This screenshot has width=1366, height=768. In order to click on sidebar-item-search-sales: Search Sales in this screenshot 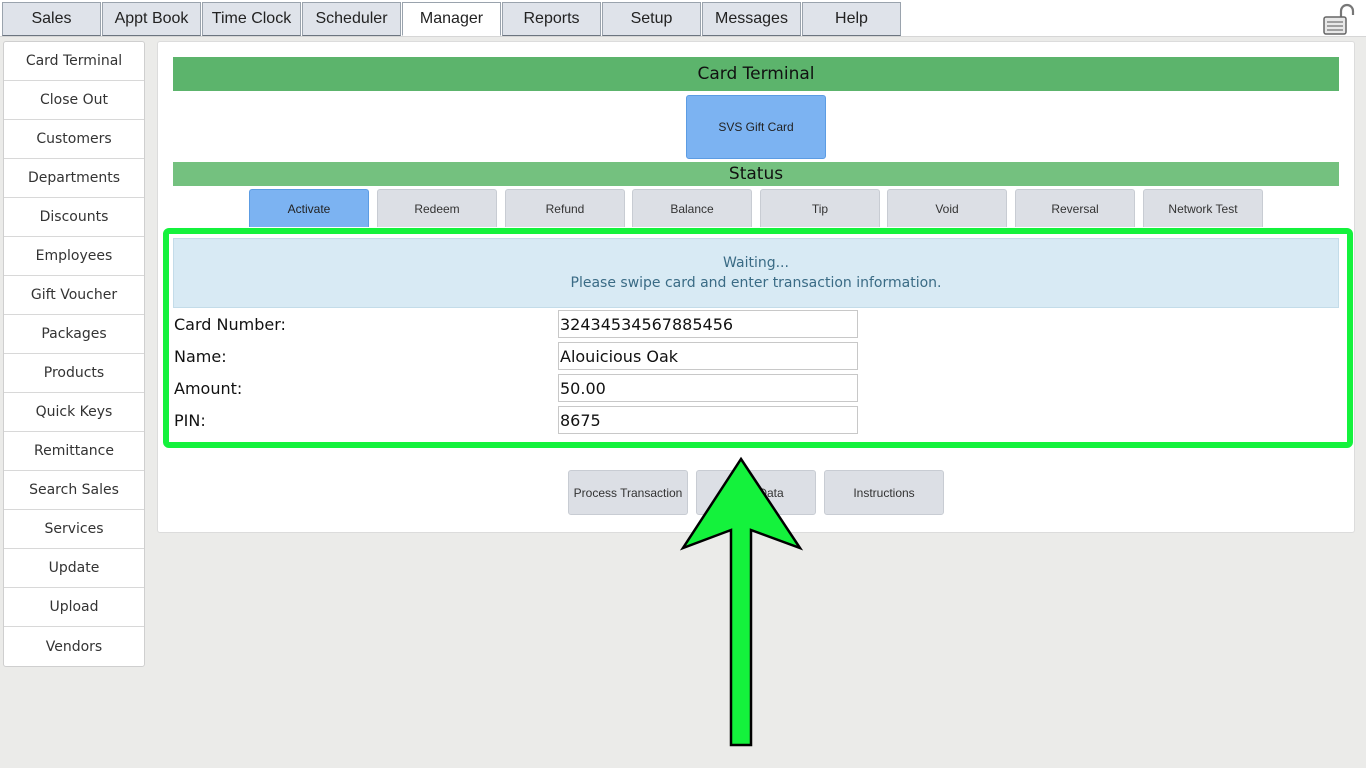, I will do `click(74, 490)`.